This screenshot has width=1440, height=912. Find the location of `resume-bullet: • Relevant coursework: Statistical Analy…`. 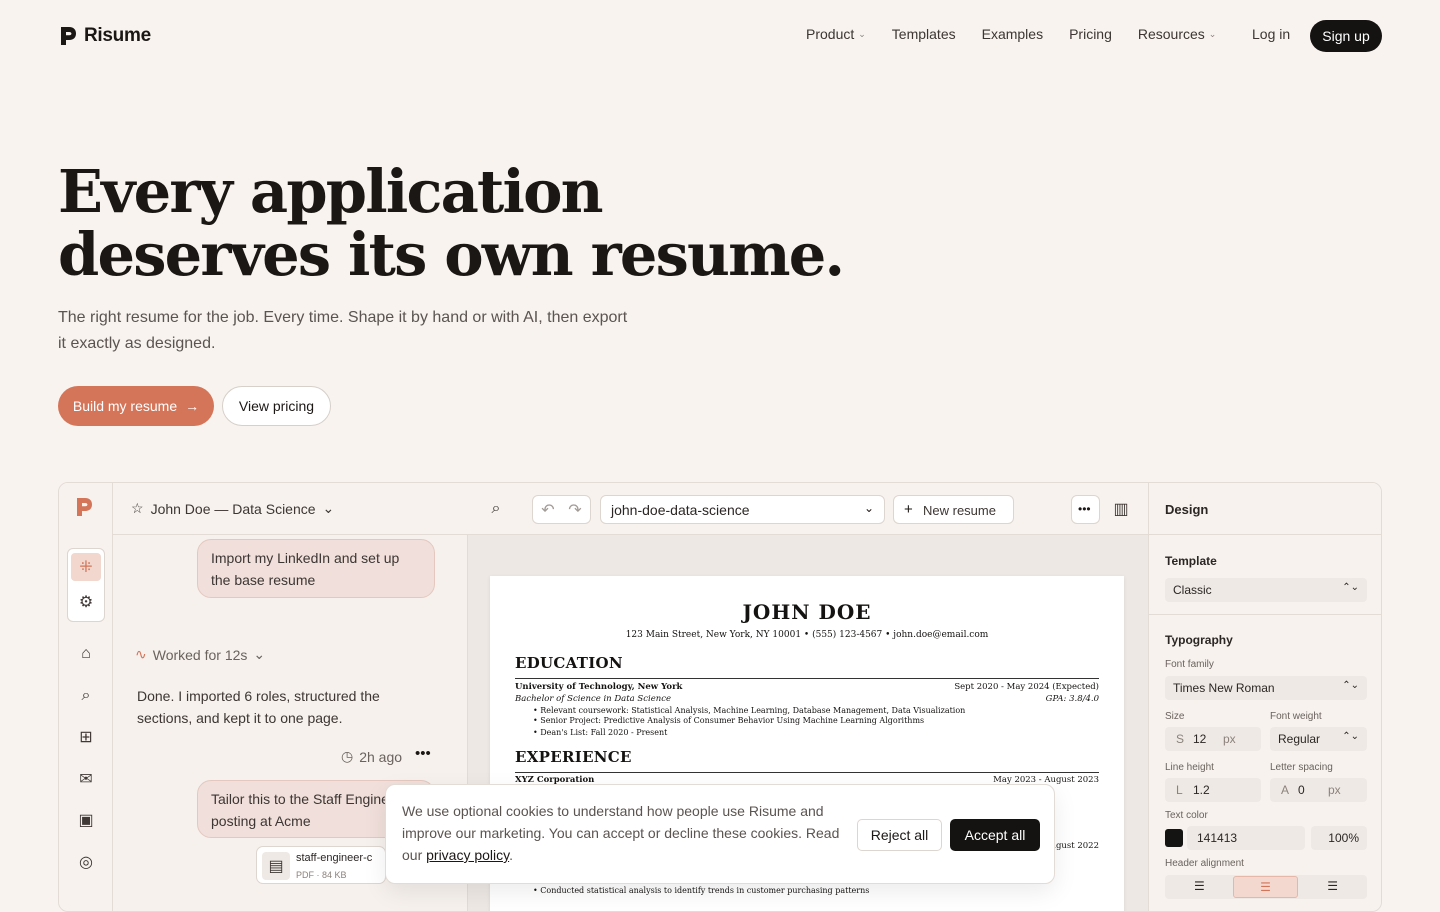

resume-bullet: • Relevant coursework: Statistical Analy… is located at coordinates (749, 710).